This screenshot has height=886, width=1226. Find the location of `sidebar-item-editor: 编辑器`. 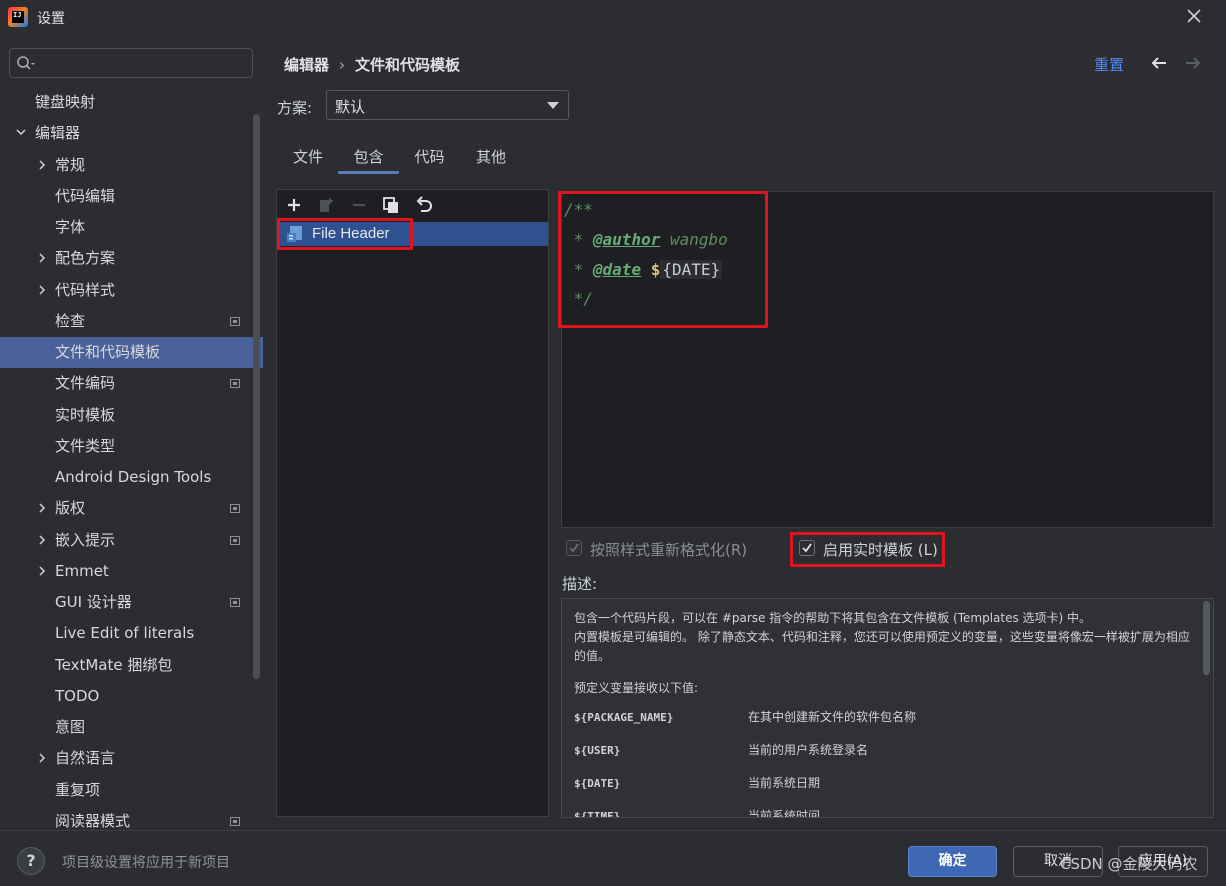

sidebar-item-editor: 编辑器 is located at coordinates (125, 133).